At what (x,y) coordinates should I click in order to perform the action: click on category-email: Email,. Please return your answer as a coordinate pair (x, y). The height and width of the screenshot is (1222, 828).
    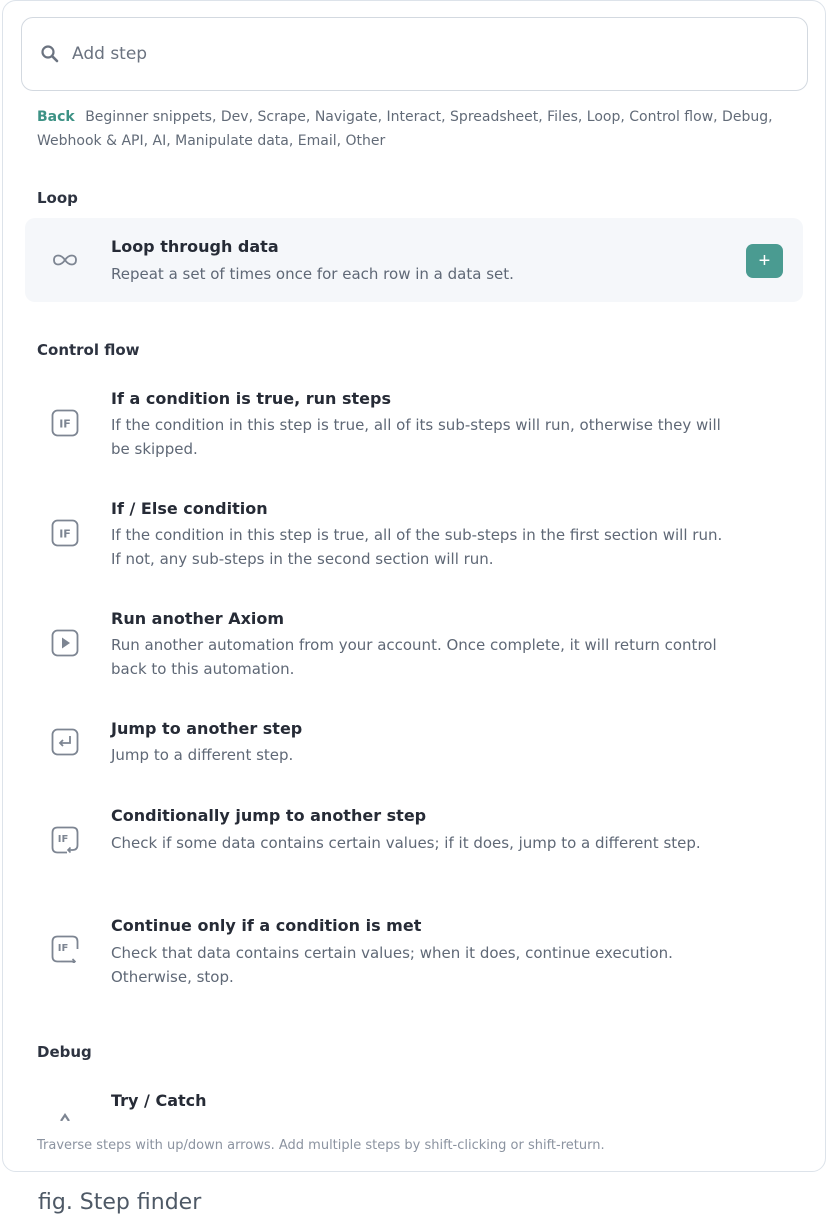
    Looking at the image, I should click on (319, 141).